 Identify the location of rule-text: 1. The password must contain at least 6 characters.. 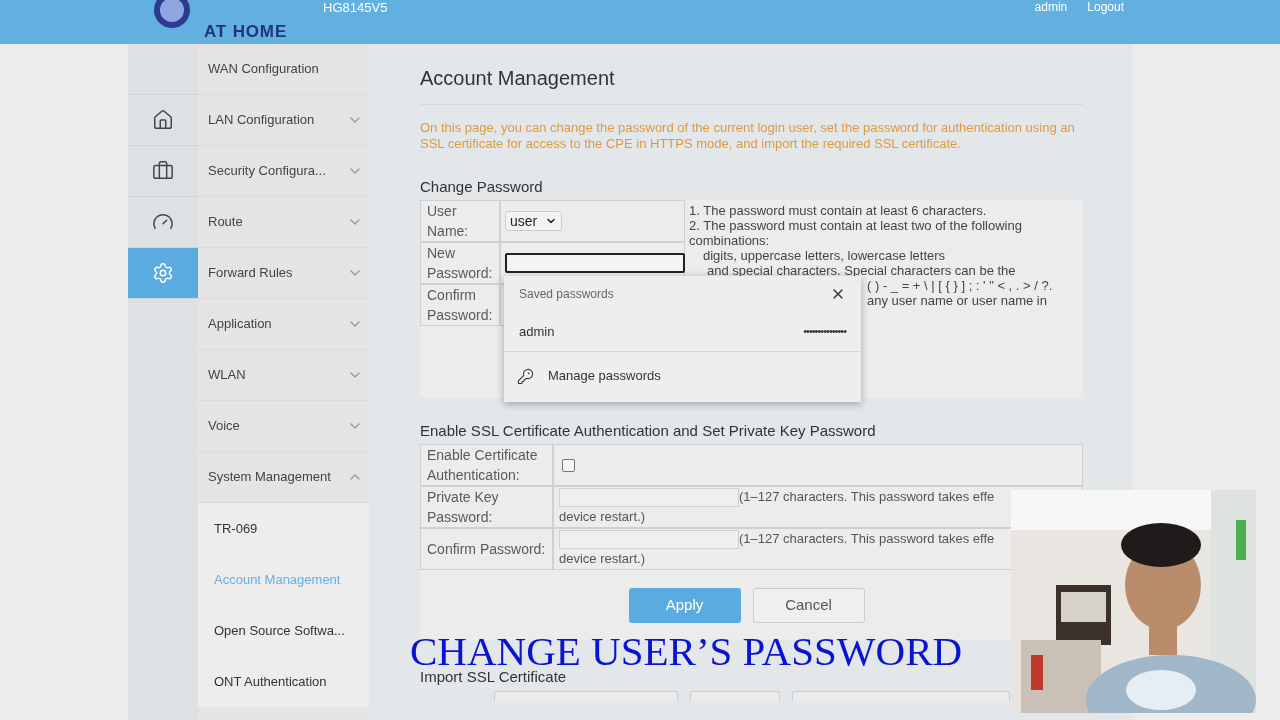
(838, 211).